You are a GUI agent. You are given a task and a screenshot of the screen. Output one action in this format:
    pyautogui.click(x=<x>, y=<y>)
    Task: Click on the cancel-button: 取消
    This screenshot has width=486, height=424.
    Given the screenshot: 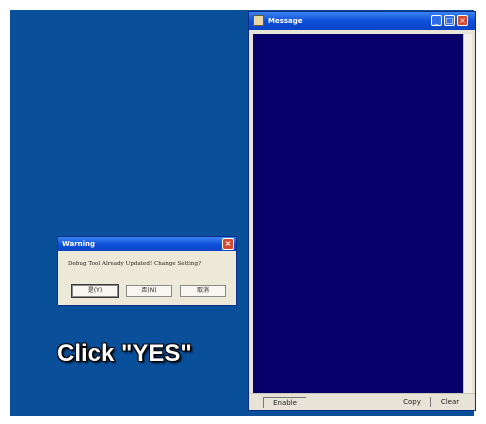 What is the action you would take?
    pyautogui.click(x=203, y=291)
    